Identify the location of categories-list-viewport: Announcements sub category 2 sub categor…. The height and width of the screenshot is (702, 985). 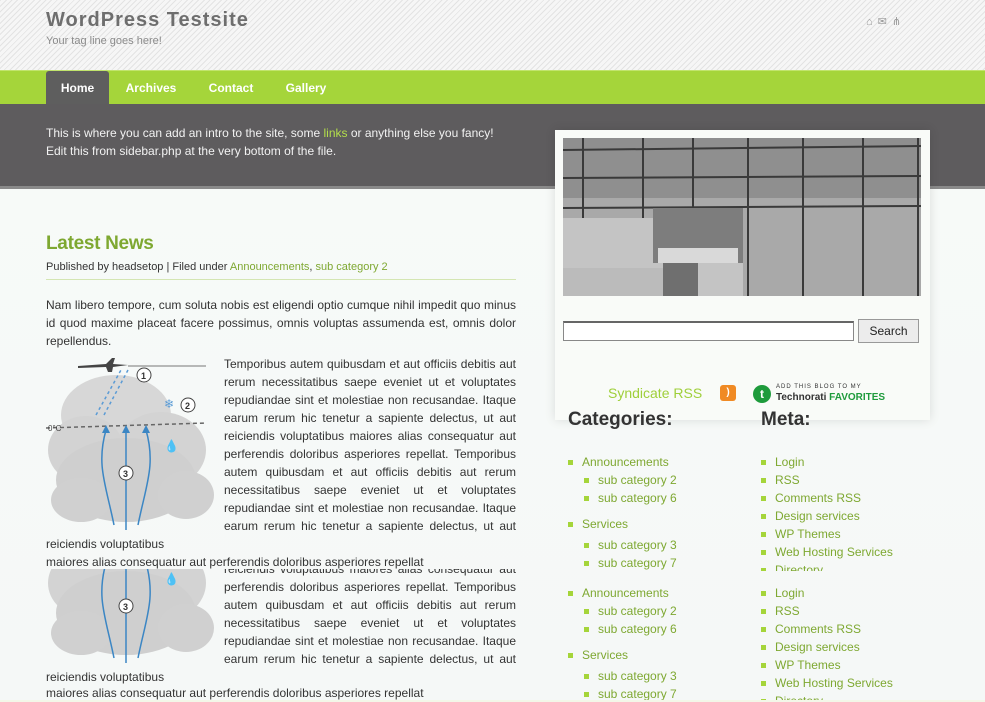
(663, 512).